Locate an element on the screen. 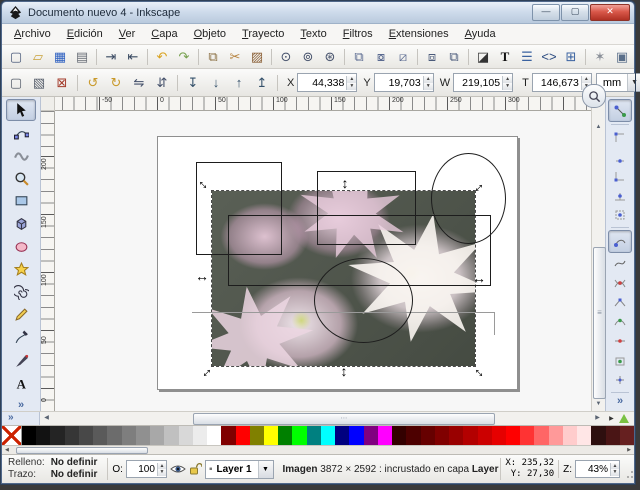  group-button: ⧈ is located at coordinates (432, 56).